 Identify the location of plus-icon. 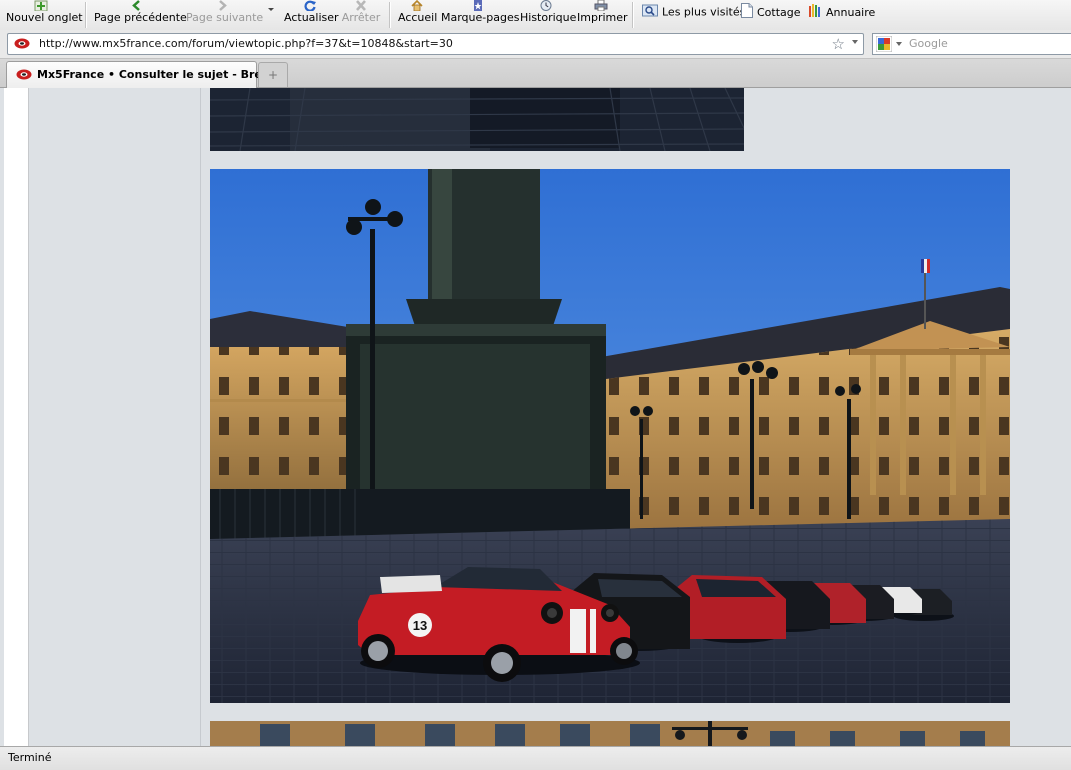
(41, 6).